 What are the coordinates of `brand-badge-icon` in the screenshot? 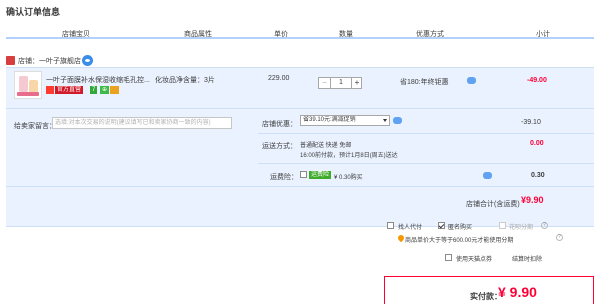 It's located at (50, 90).